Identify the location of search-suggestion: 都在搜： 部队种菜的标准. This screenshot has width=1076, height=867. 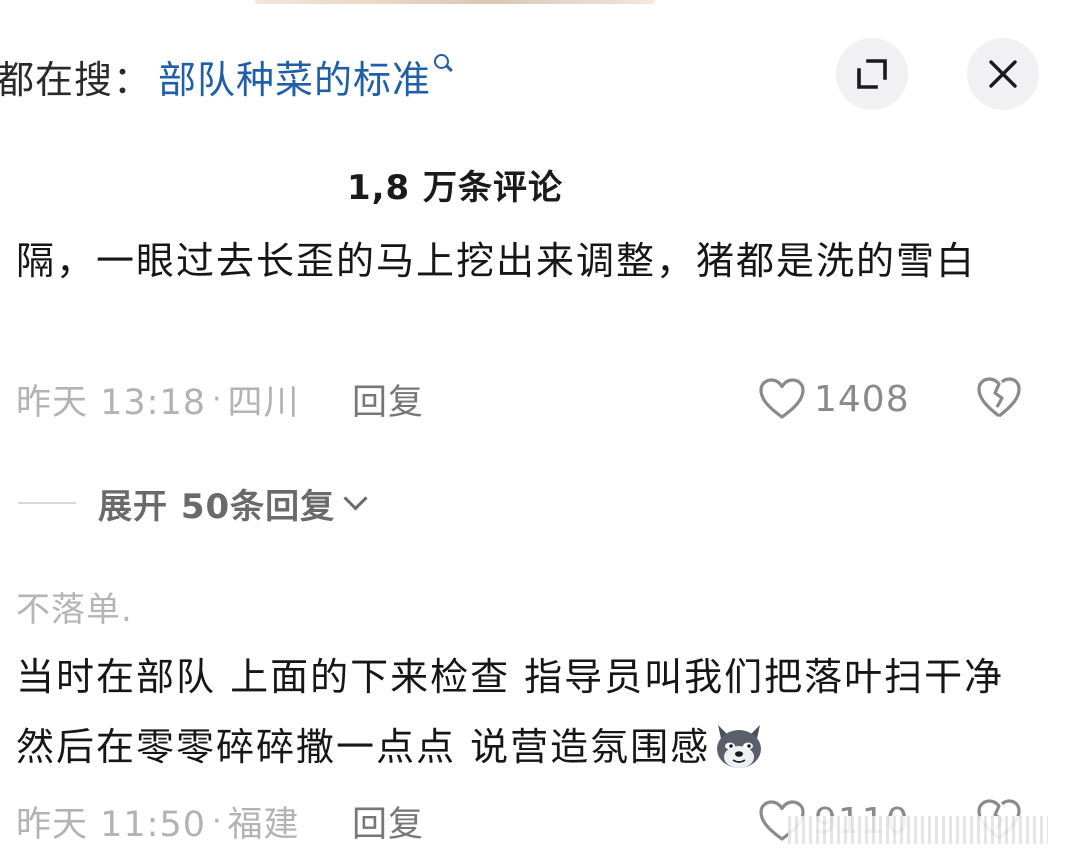
(227, 76).